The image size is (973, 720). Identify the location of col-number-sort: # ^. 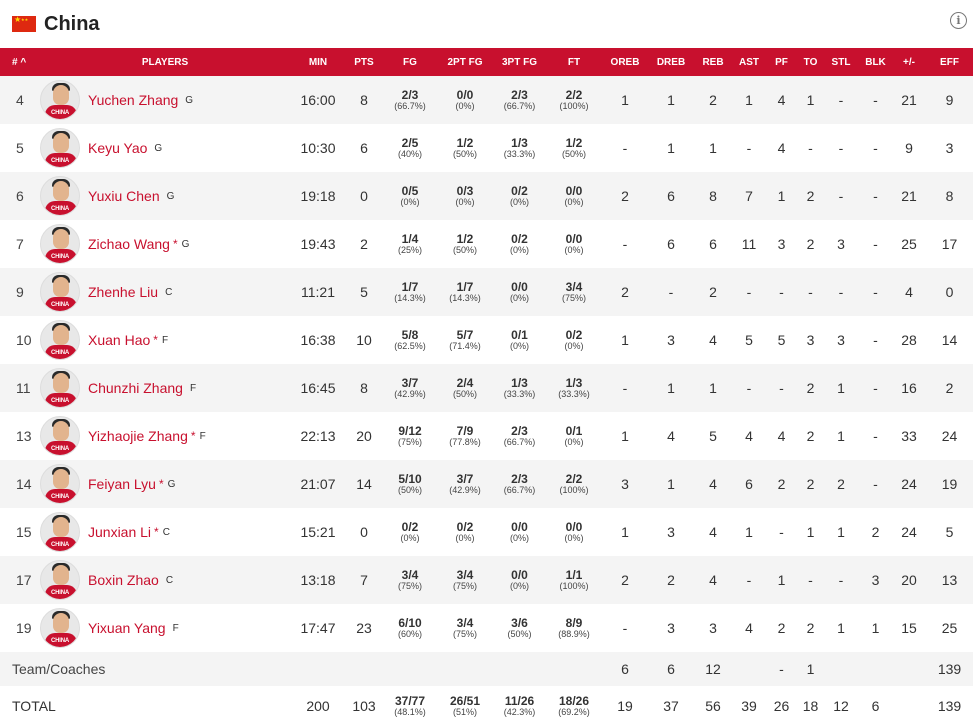
(20, 62).